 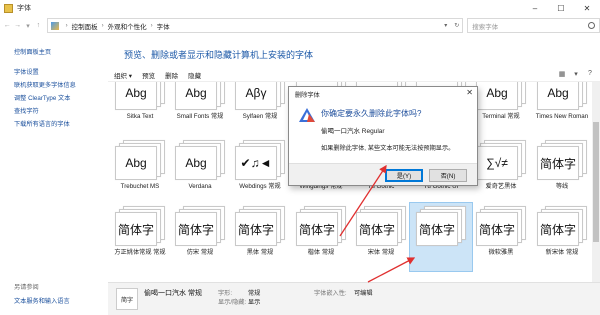 What do you see at coordinates (353, 131) in the screenshot?
I see `dialog-font-name: 偷喝一口汽水 Regular` at bounding box center [353, 131].